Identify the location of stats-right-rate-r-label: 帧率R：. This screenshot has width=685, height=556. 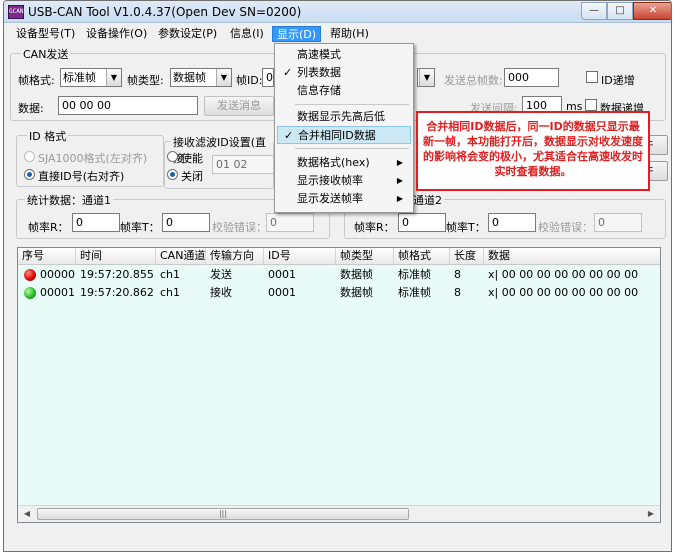
(374, 227).